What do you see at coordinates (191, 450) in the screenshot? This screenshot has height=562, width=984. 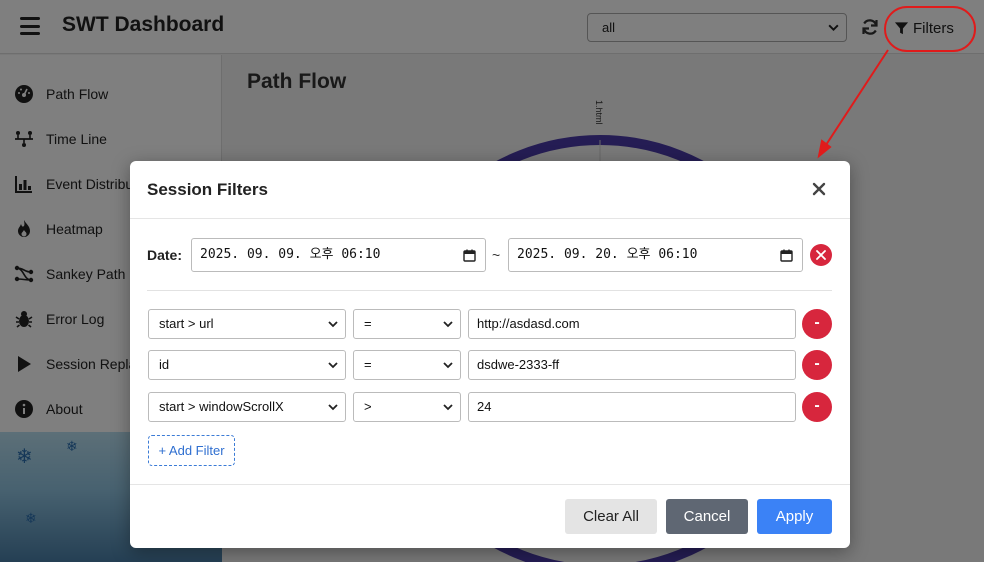 I see `add-filter-button: + Add Filter` at bounding box center [191, 450].